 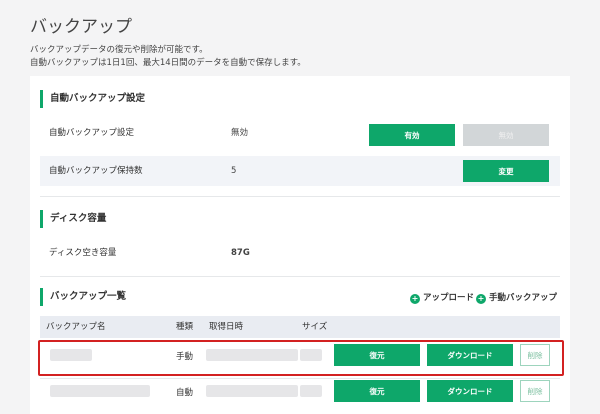 What do you see at coordinates (240, 133) in the screenshot?
I see `auto-backup-setting-value: 無効` at bounding box center [240, 133].